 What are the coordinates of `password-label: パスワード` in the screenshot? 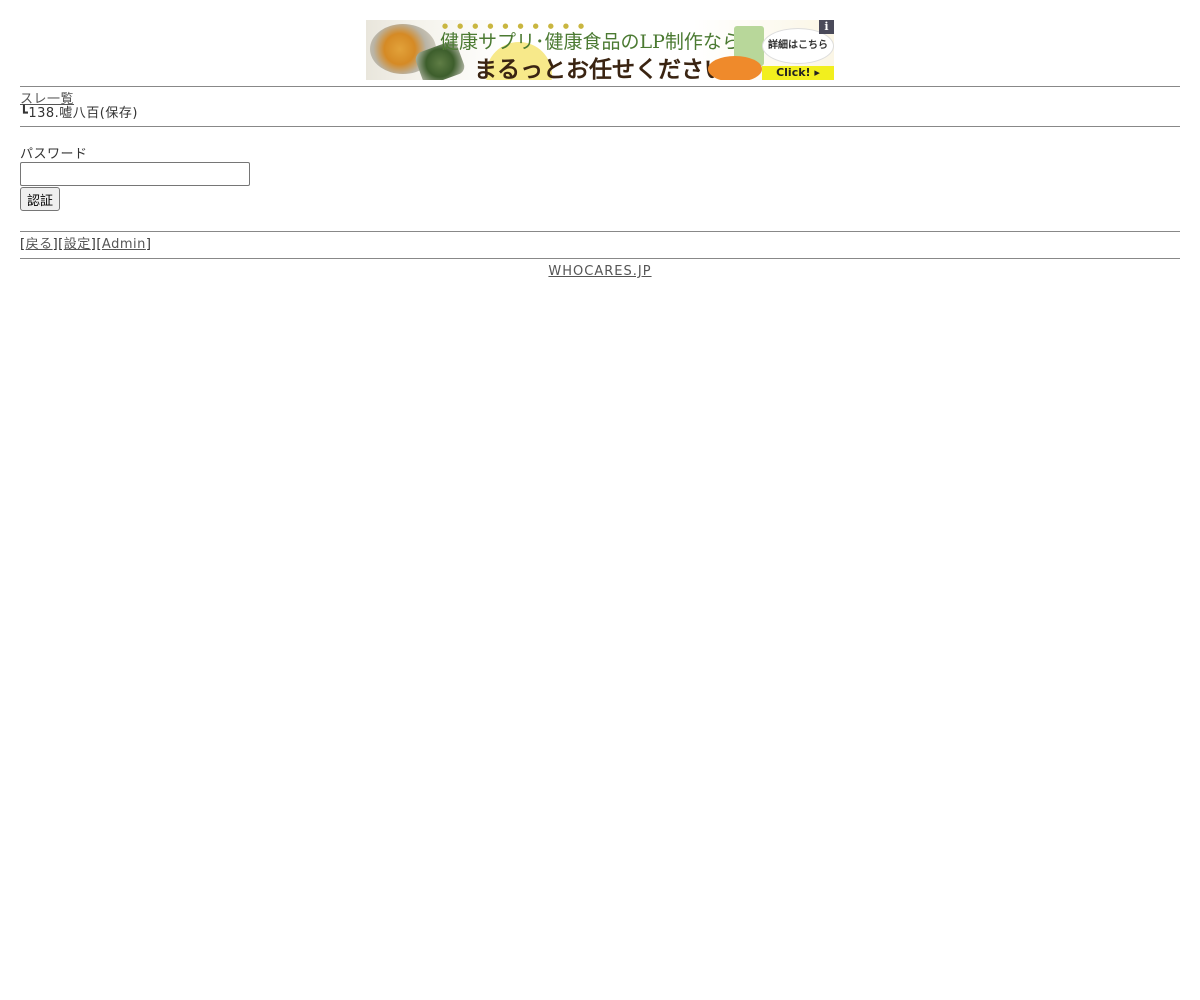 It's located at (54, 154).